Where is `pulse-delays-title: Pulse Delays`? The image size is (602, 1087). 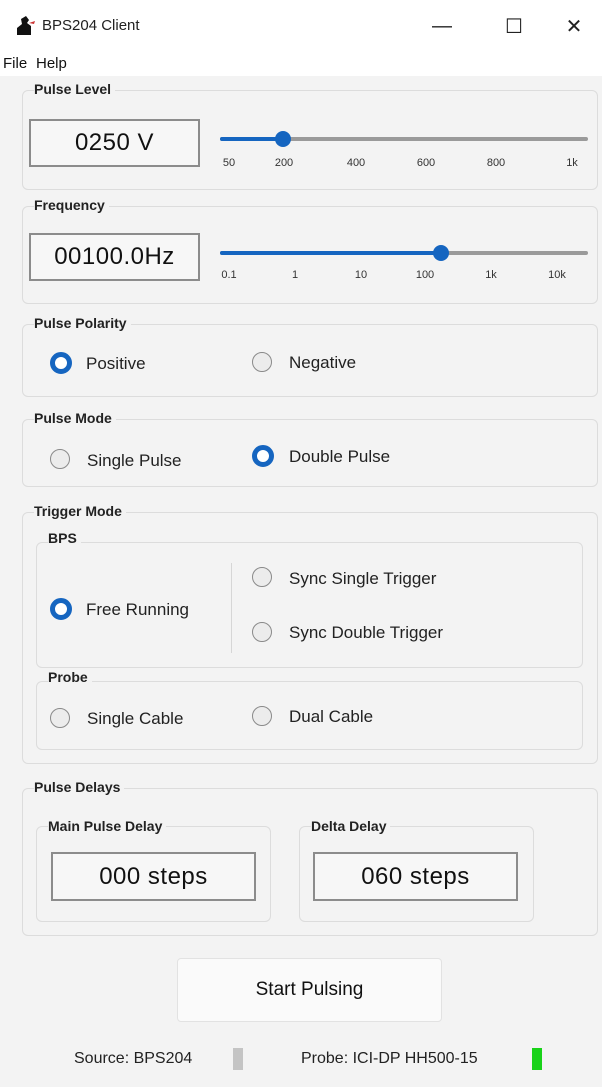 pulse-delays-title: Pulse Delays is located at coordinates (79, 787).